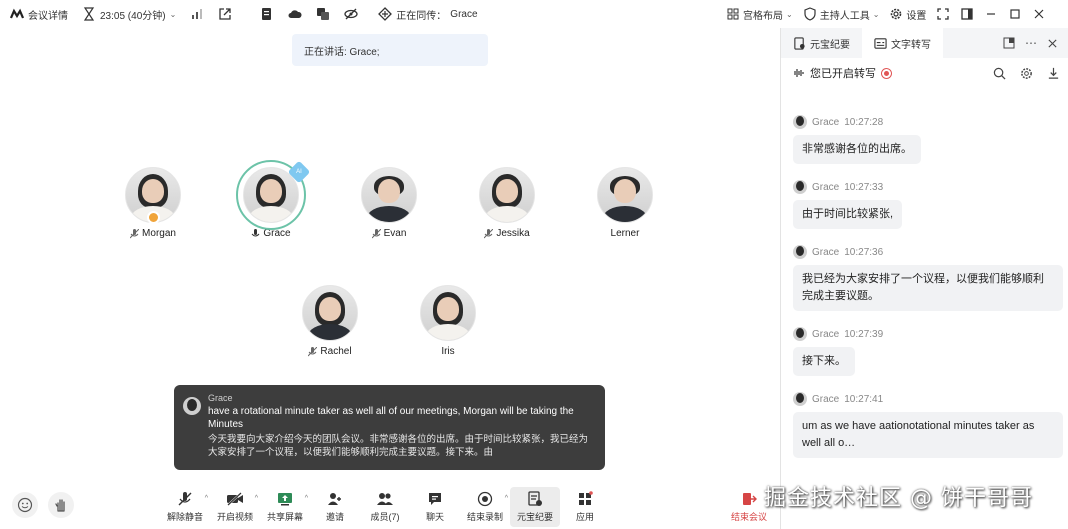  Describe the element at coordinates (385, 507) in the screenshot. I see `members-button: 成员(7)` at that location.